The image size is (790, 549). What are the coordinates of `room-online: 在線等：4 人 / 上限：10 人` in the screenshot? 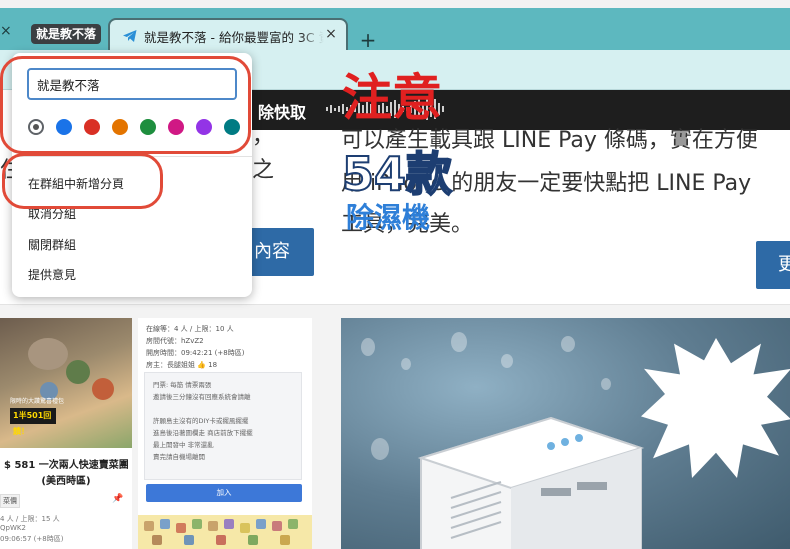 It's located at (190, 329).